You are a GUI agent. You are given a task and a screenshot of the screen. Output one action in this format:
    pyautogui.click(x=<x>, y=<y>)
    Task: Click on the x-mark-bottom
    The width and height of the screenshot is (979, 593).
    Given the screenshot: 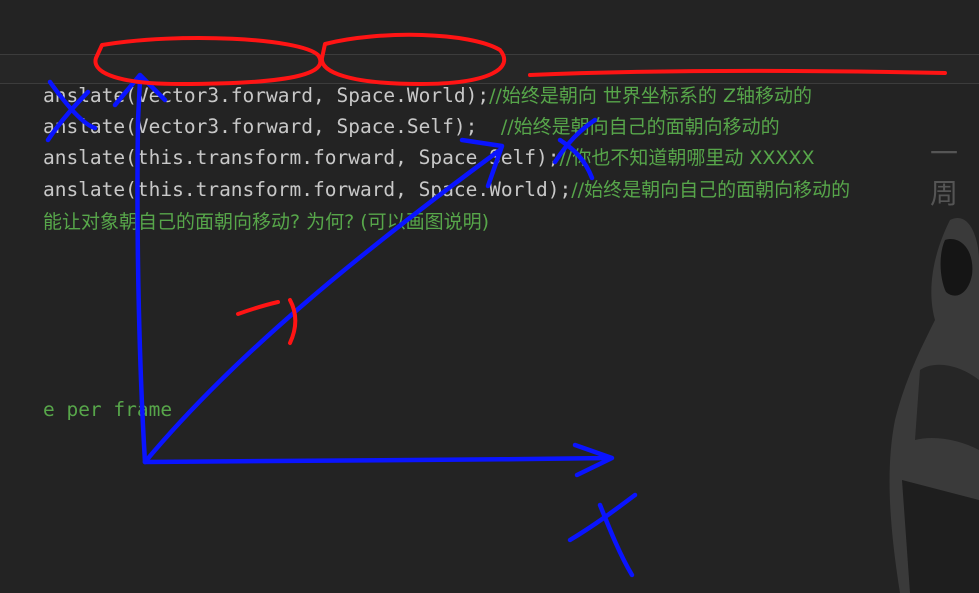 What is the action you would take?
    pyautogui.click(x=602, y=535)
    